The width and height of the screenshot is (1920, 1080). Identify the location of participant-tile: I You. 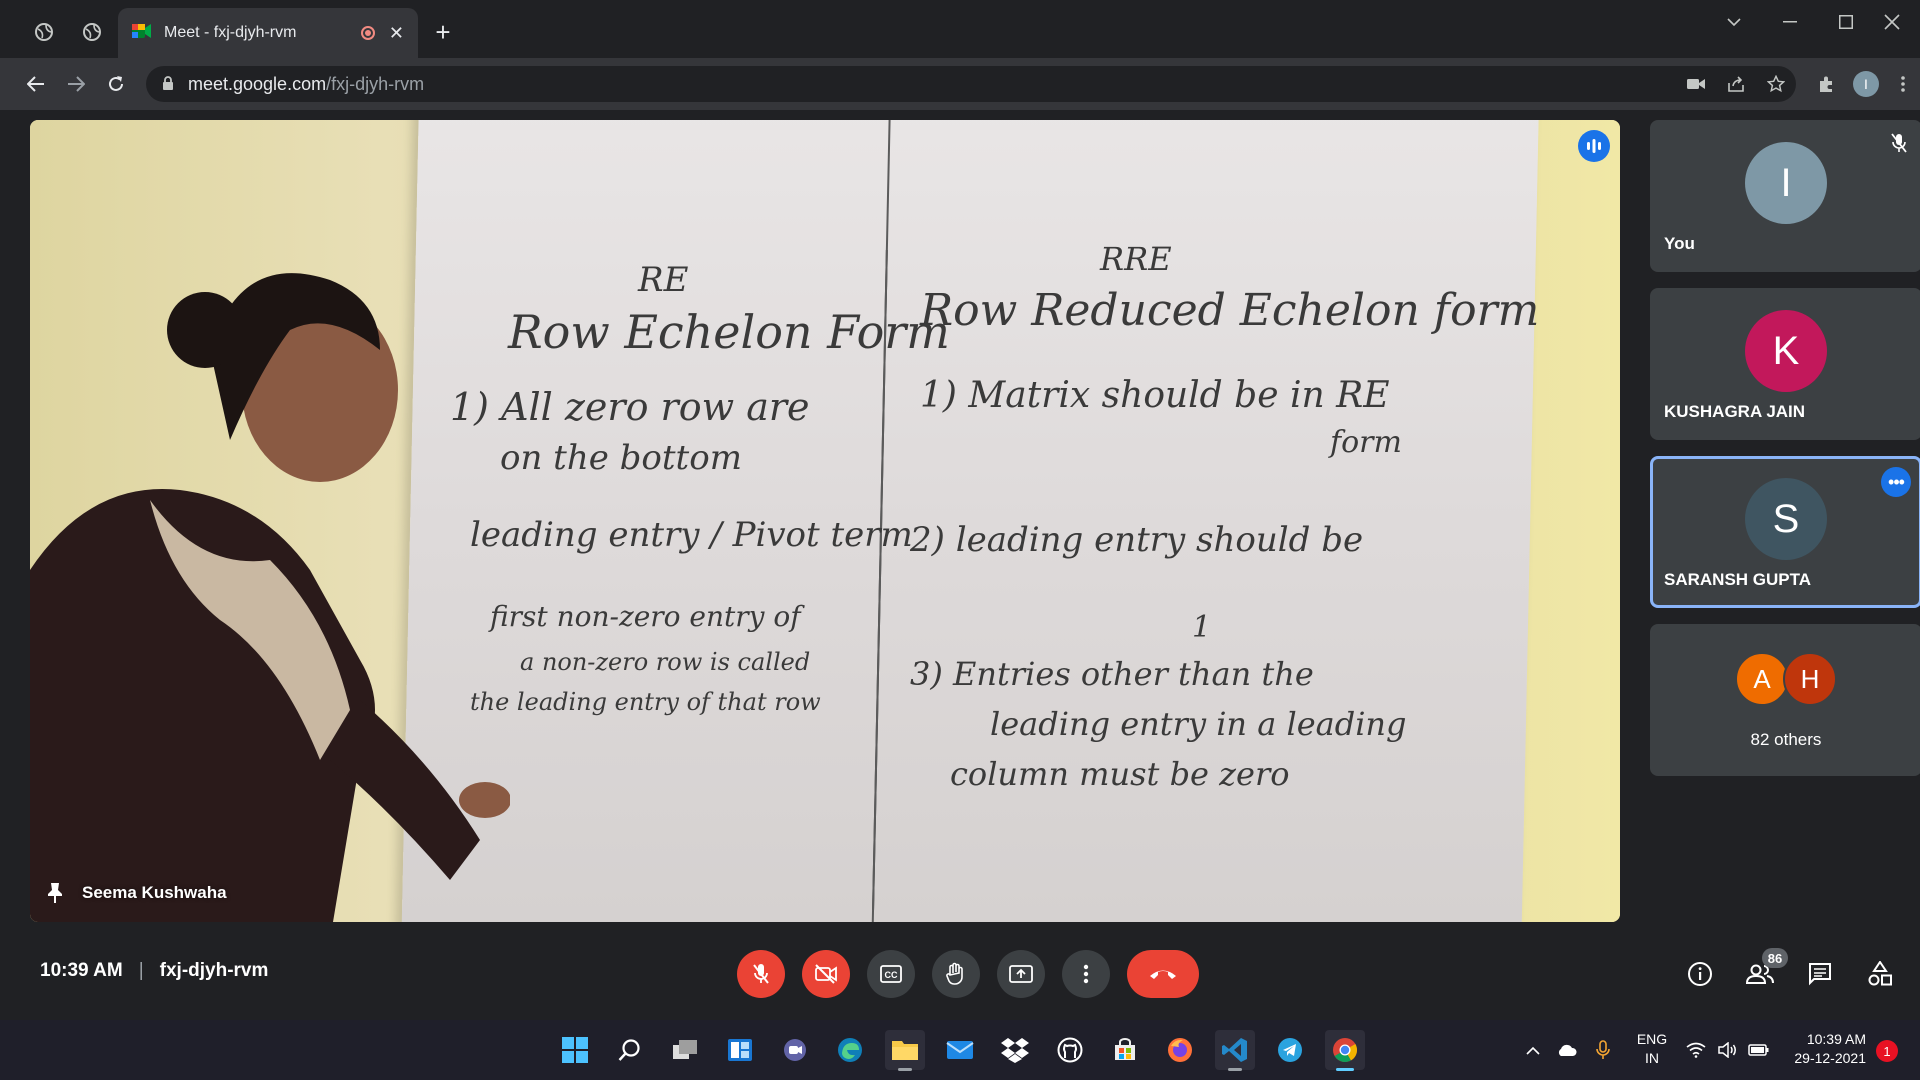
(1785, 196).